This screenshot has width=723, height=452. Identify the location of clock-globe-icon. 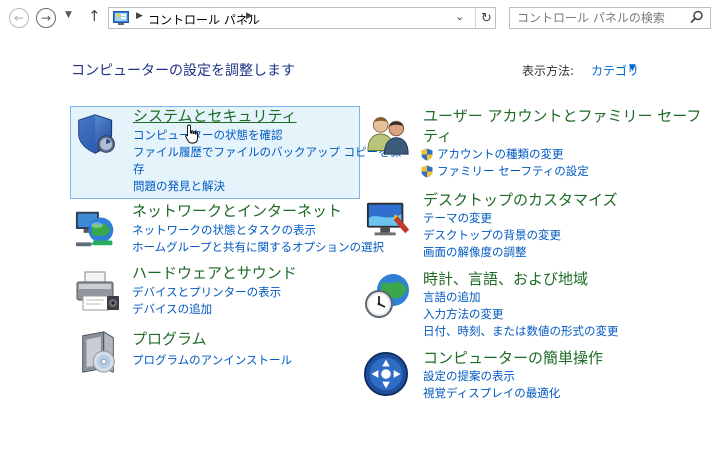
(387, 296).